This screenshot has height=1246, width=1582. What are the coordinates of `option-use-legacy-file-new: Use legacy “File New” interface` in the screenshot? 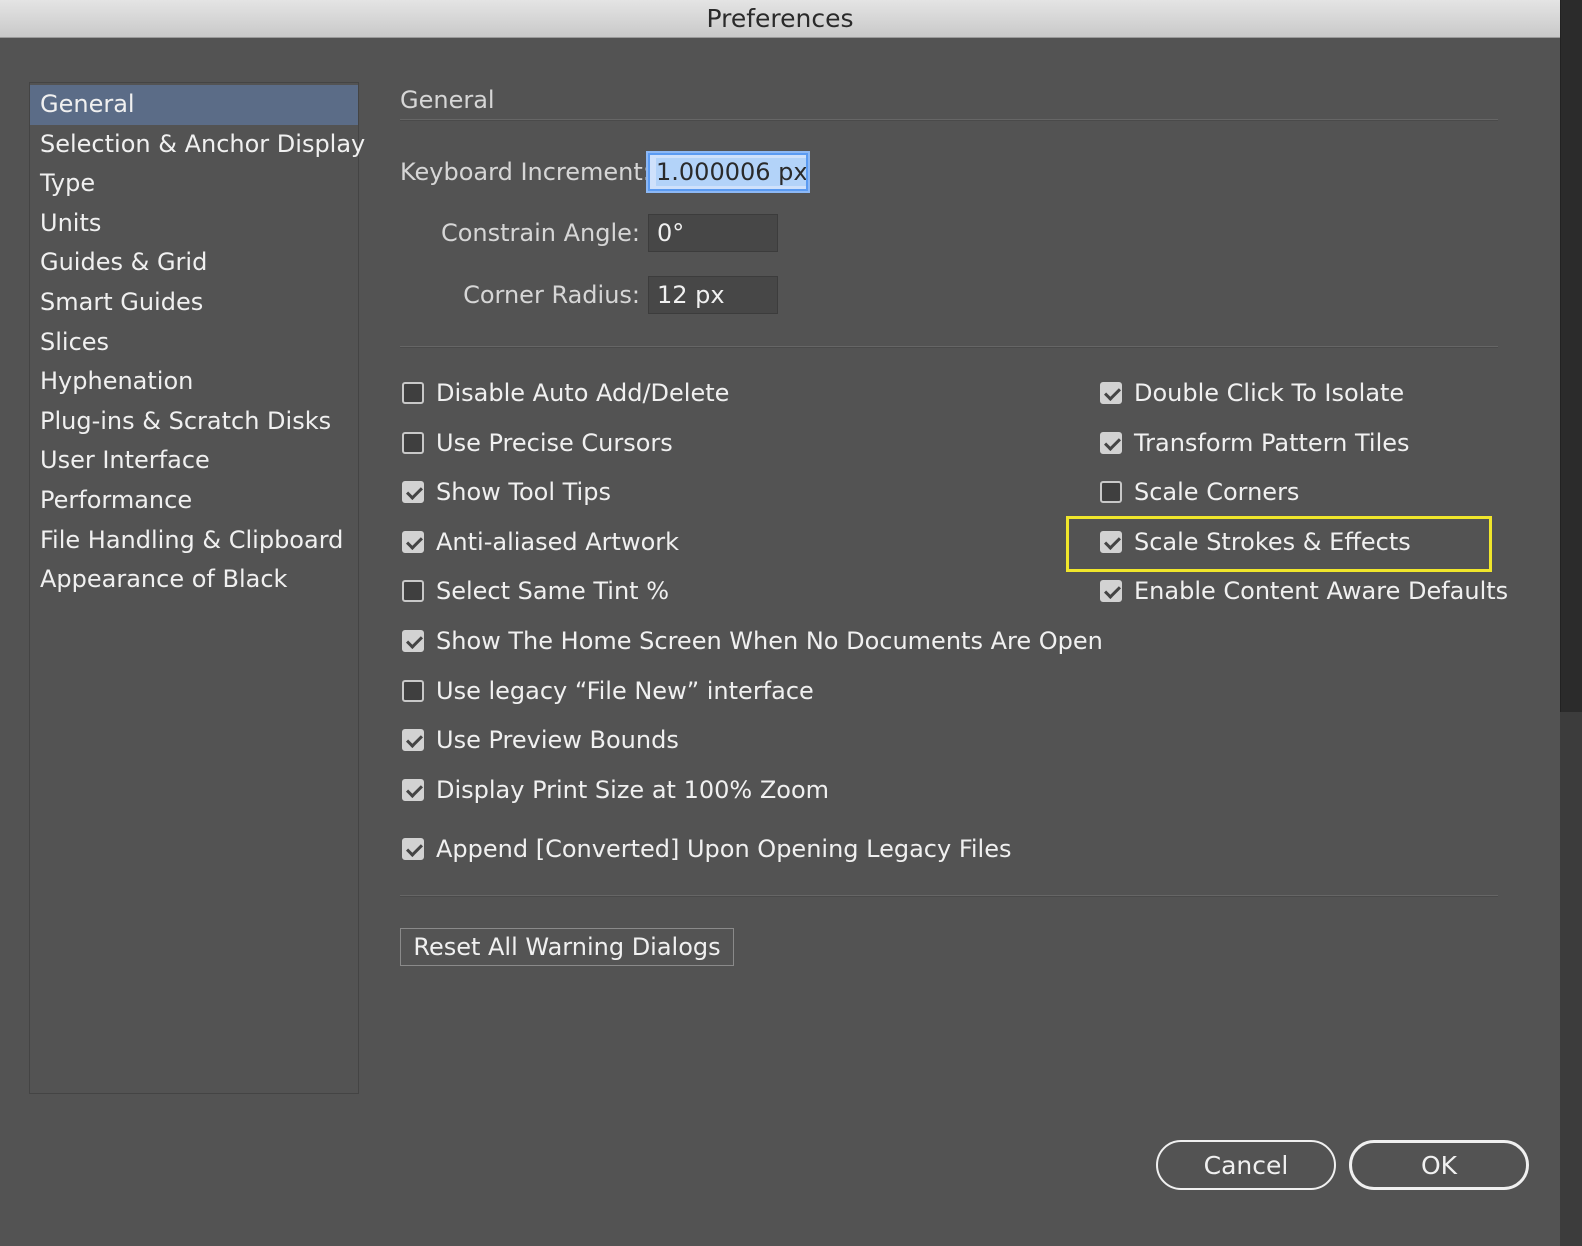 It's located at (608, 691).